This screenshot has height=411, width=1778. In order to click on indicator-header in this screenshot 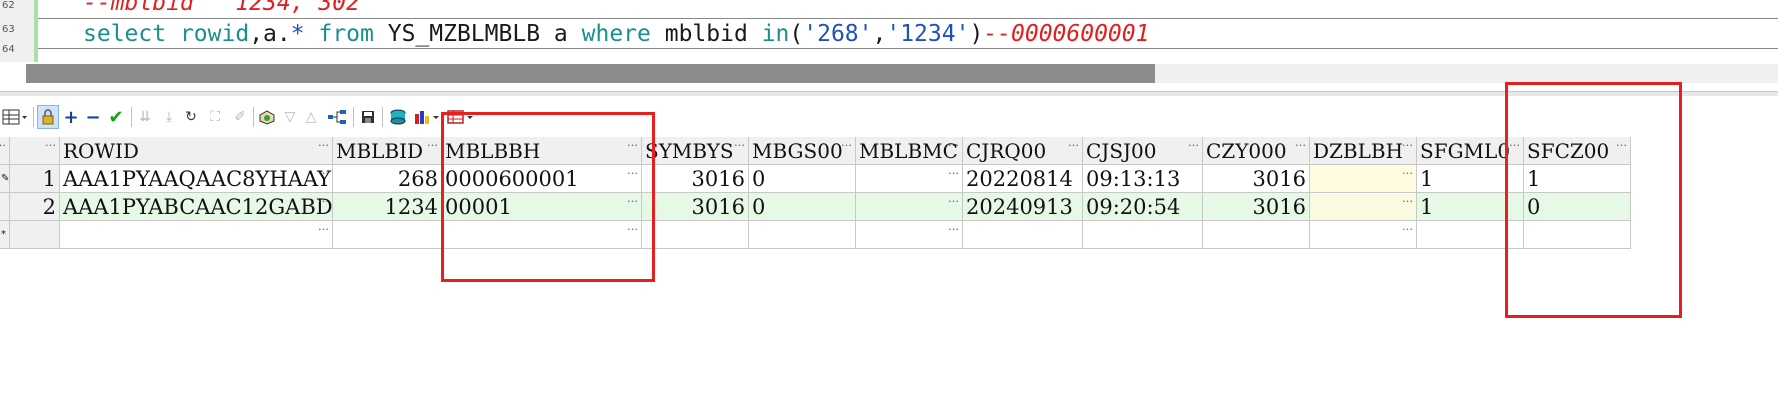, I will do `click(5, 151)`.